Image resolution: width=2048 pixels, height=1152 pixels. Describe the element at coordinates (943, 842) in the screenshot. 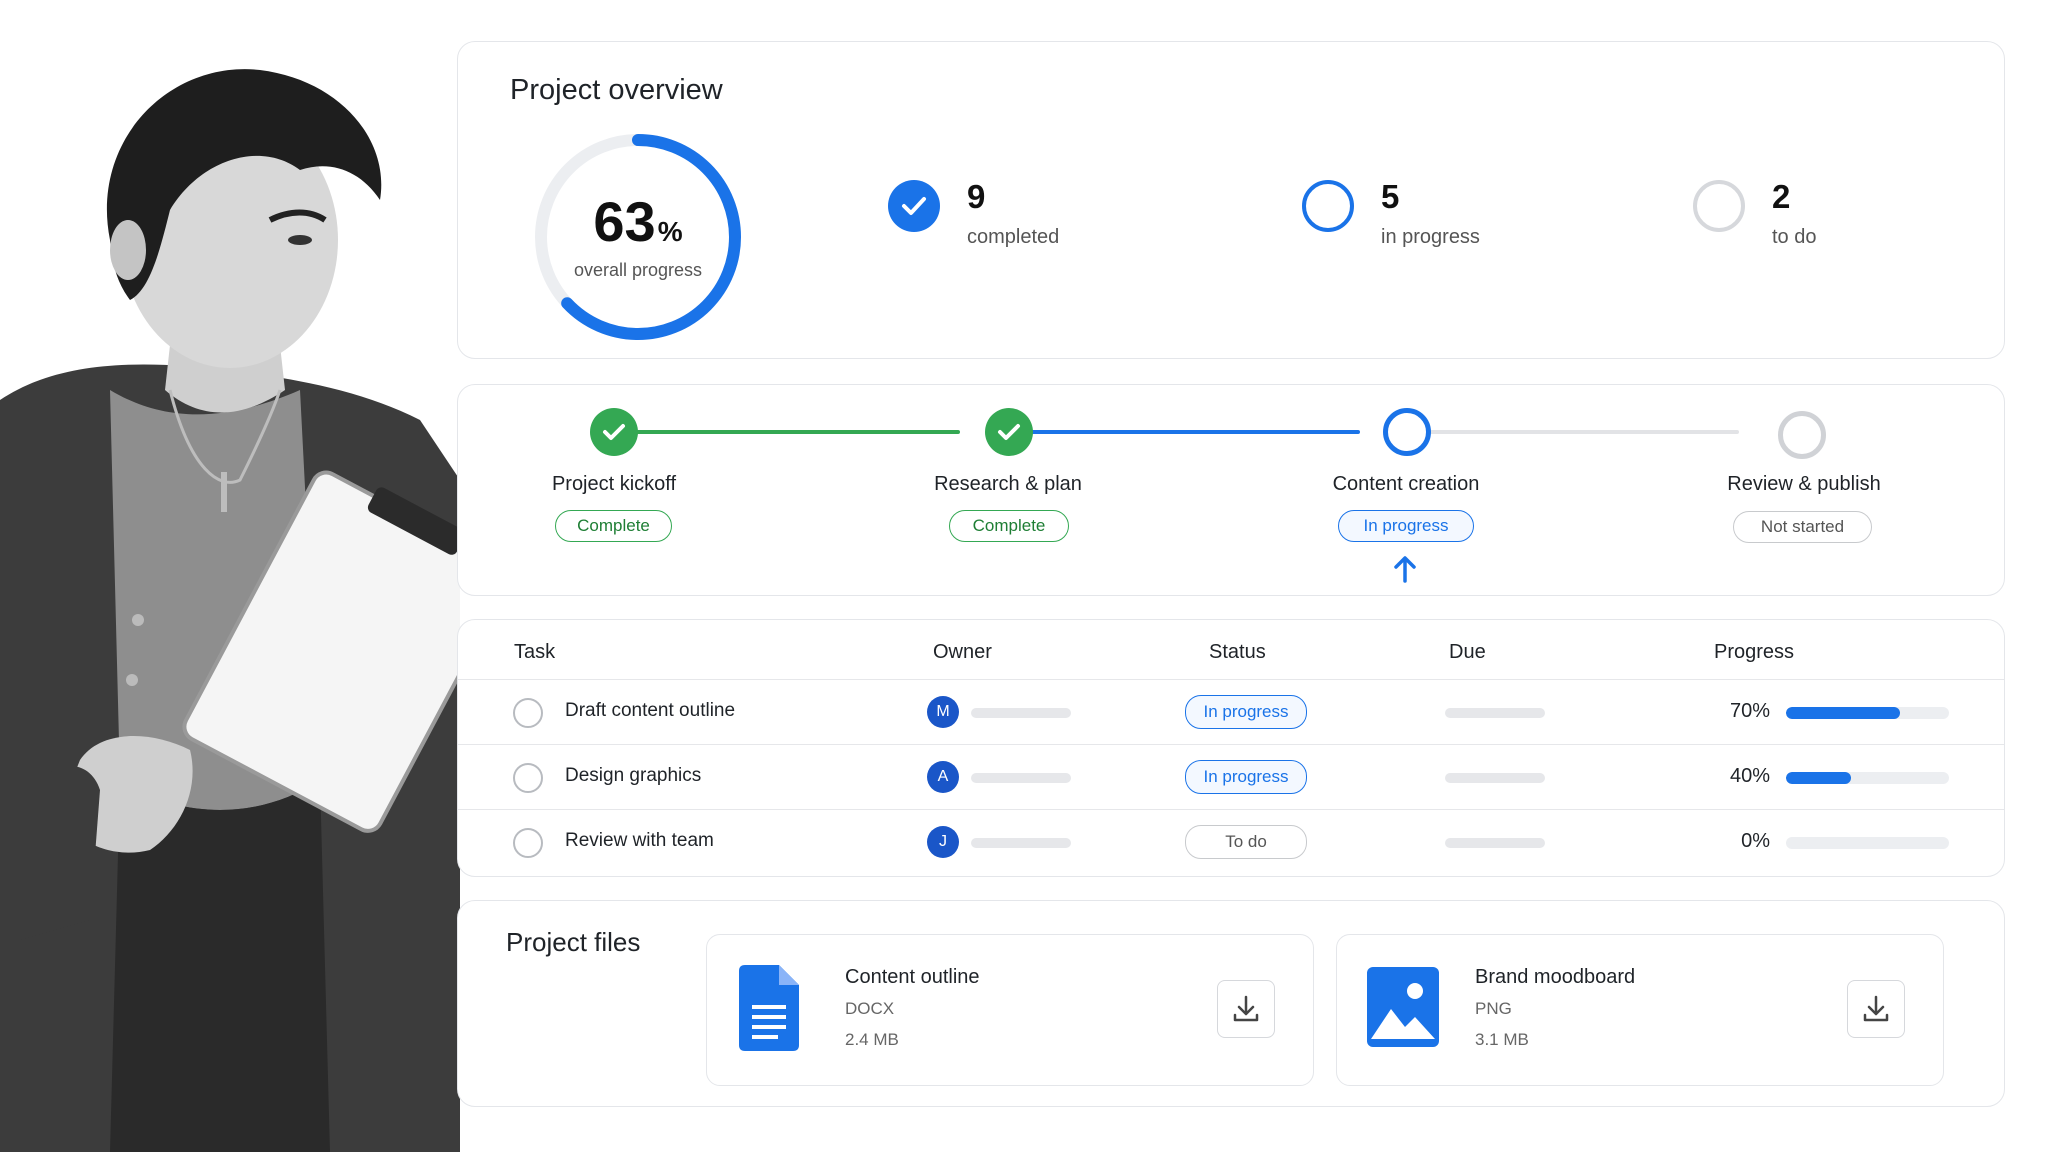

I see `avatar: J` at that location.